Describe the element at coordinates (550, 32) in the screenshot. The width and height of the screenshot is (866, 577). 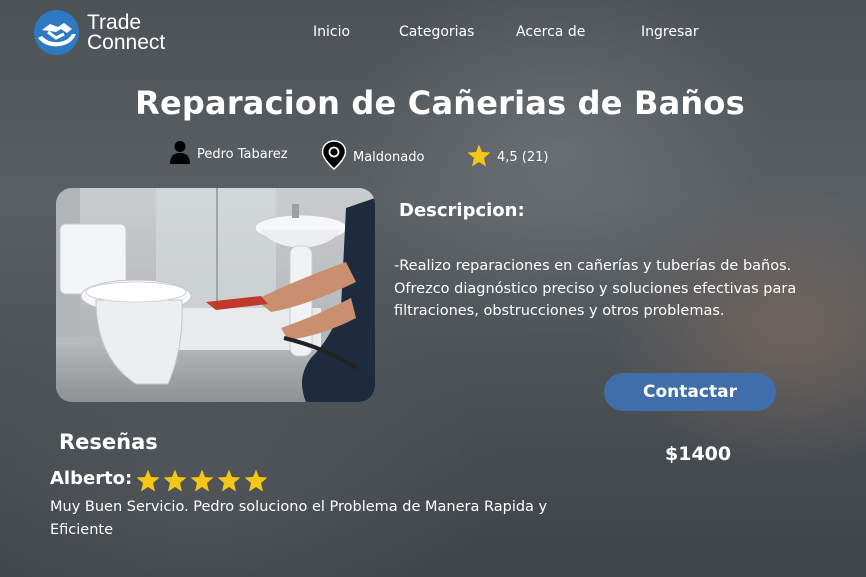
I see `nav-acerca-de: Acerca de` at that location.